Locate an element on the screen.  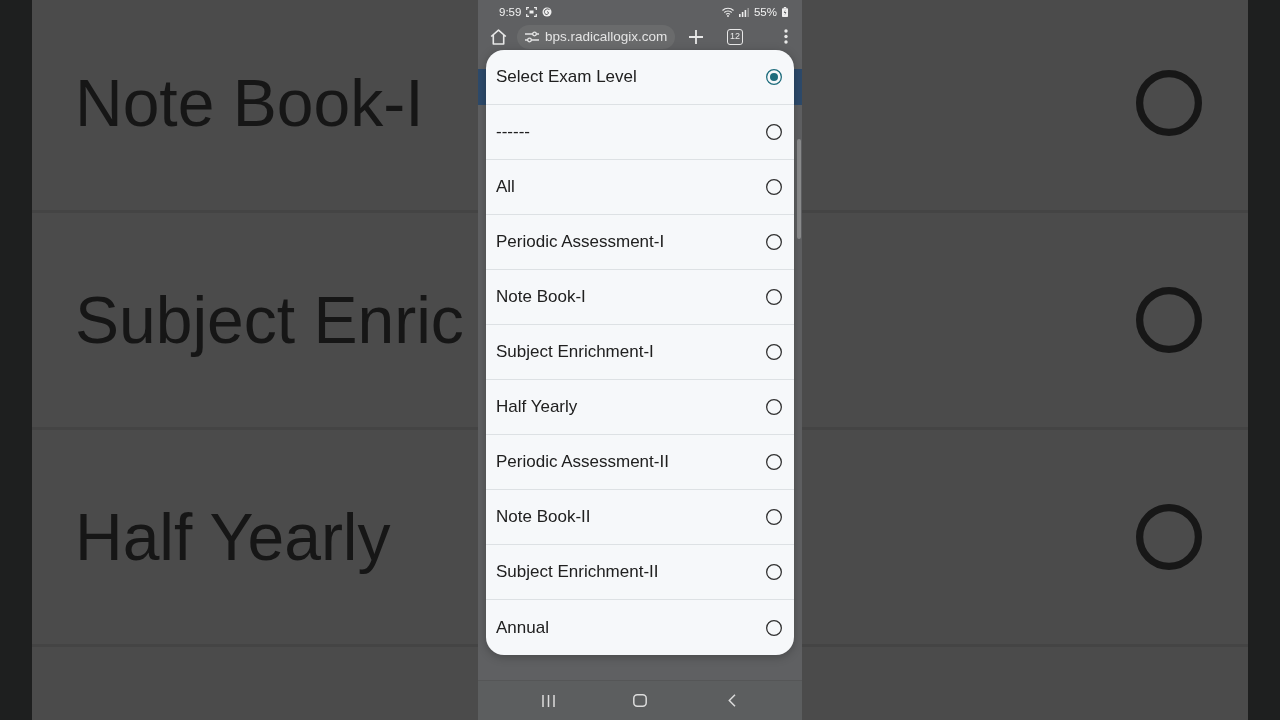
option-item: ------ is located at coordinates (640, 132).